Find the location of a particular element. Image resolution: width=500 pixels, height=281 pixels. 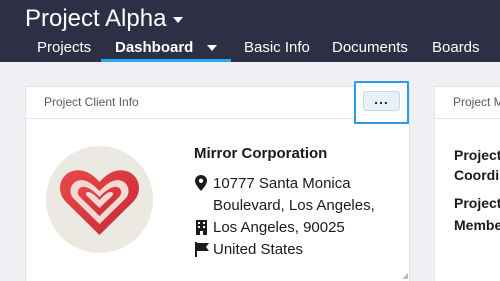

project-members-card: Project M Project Coordin Project Membe is located at coordinates (467, 184).